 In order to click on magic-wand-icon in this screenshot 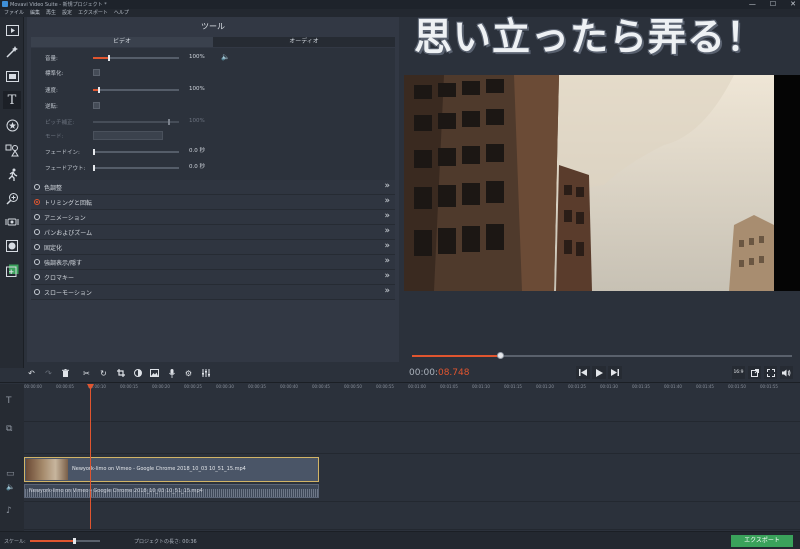, I will do `click(12, 52)`.